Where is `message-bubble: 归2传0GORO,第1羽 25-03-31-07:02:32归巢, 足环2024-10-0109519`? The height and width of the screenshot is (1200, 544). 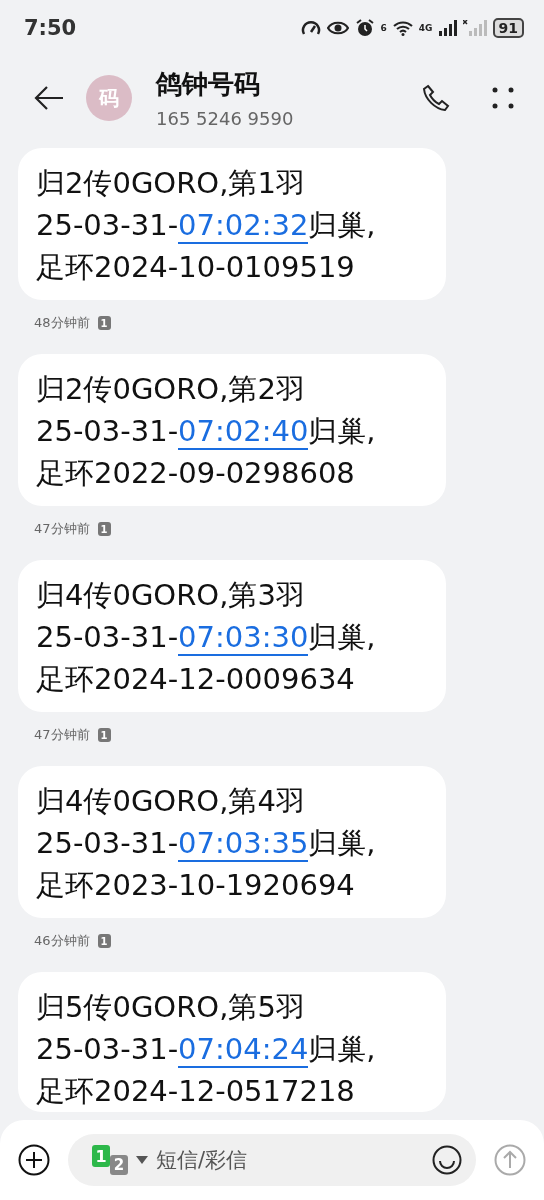
message-bubble: 归2传0GORO,第1羽 25-03-31-07:02:32归巢, 足环2024-10-0109519 is located at coordinates (232, 224).